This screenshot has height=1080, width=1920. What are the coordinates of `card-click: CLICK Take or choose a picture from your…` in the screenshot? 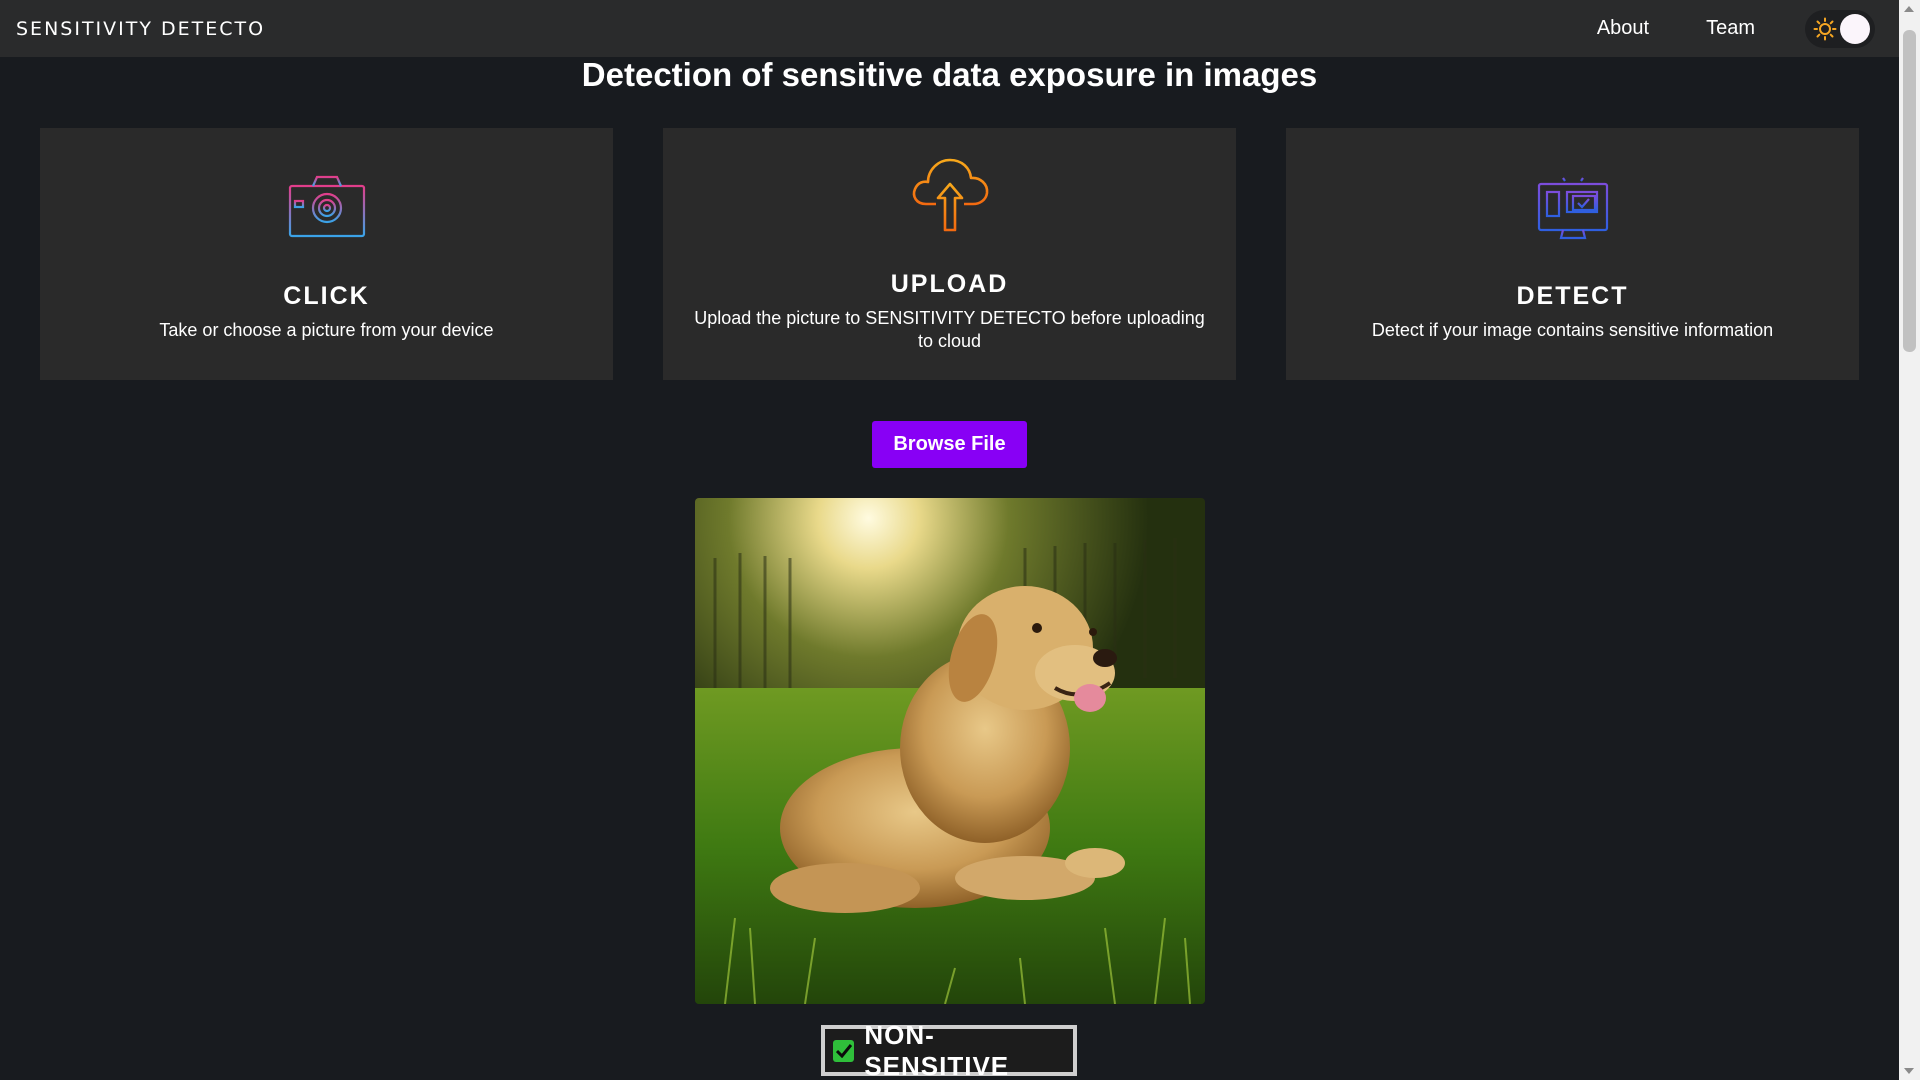 It's located at (326, 254).